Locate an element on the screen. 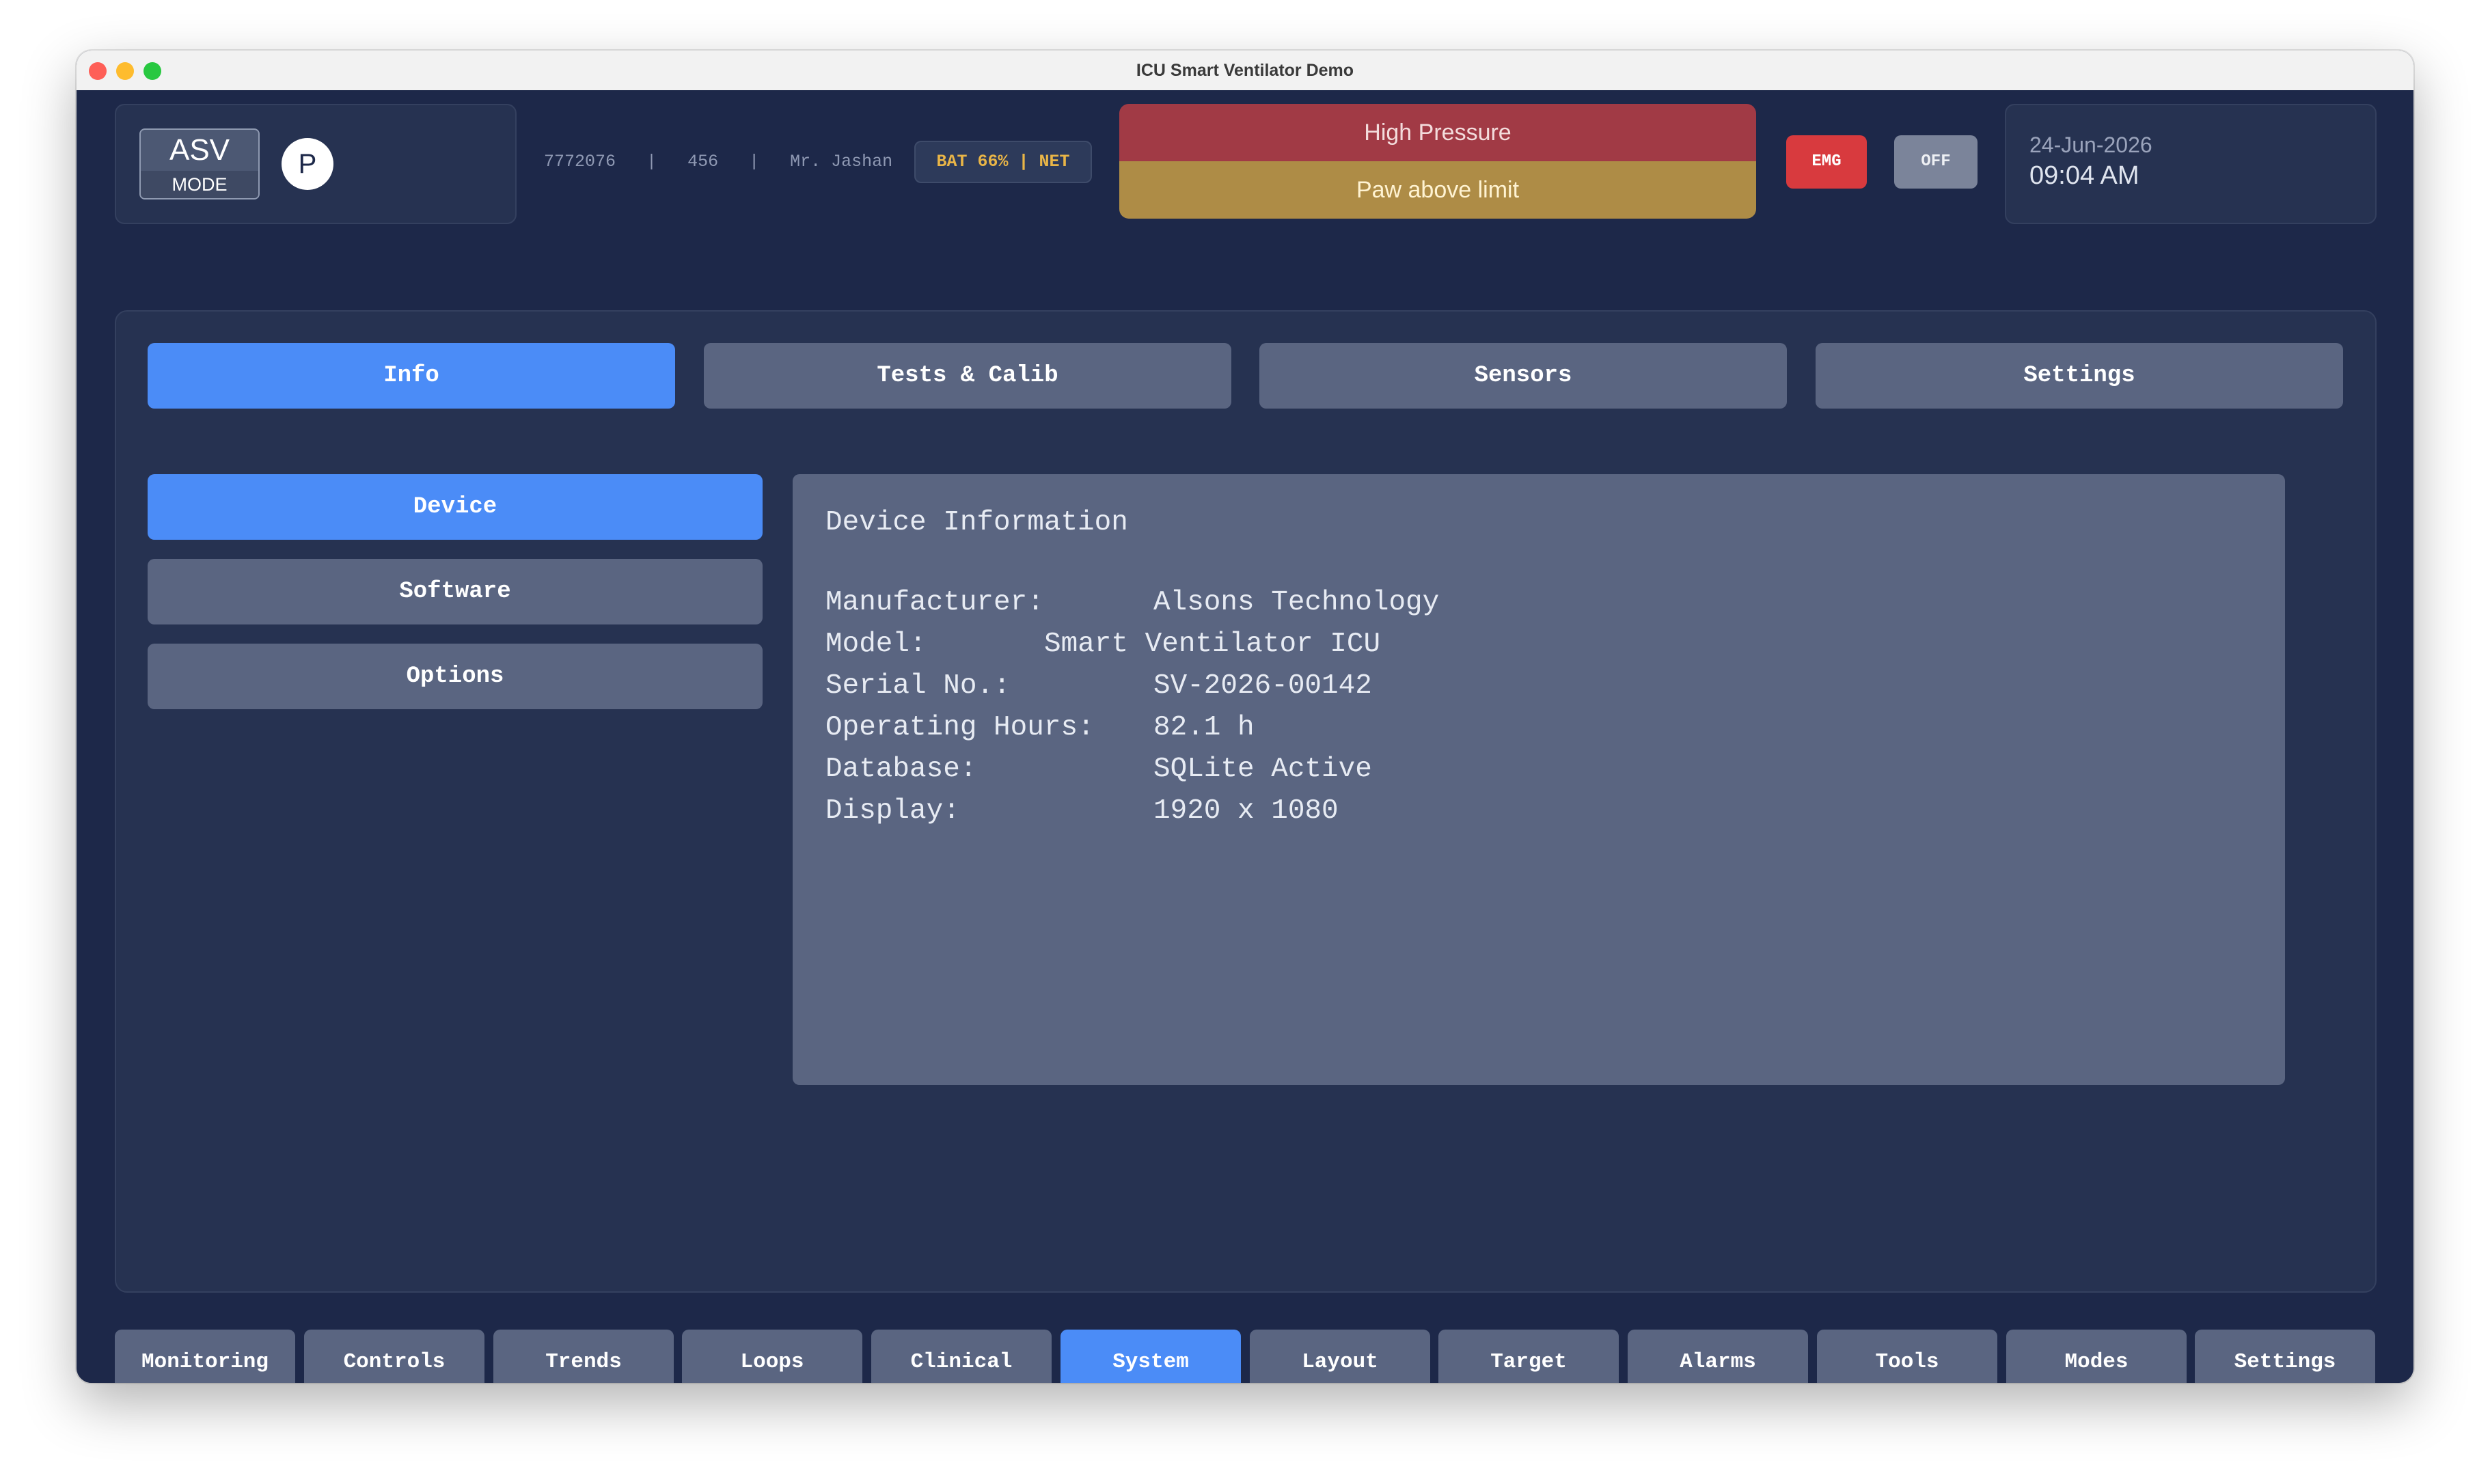 This screenshot has width=2490, height=1484. info-row-serial: Serial No.: SV-2026-00142 is located at coordinates (1098, 686).